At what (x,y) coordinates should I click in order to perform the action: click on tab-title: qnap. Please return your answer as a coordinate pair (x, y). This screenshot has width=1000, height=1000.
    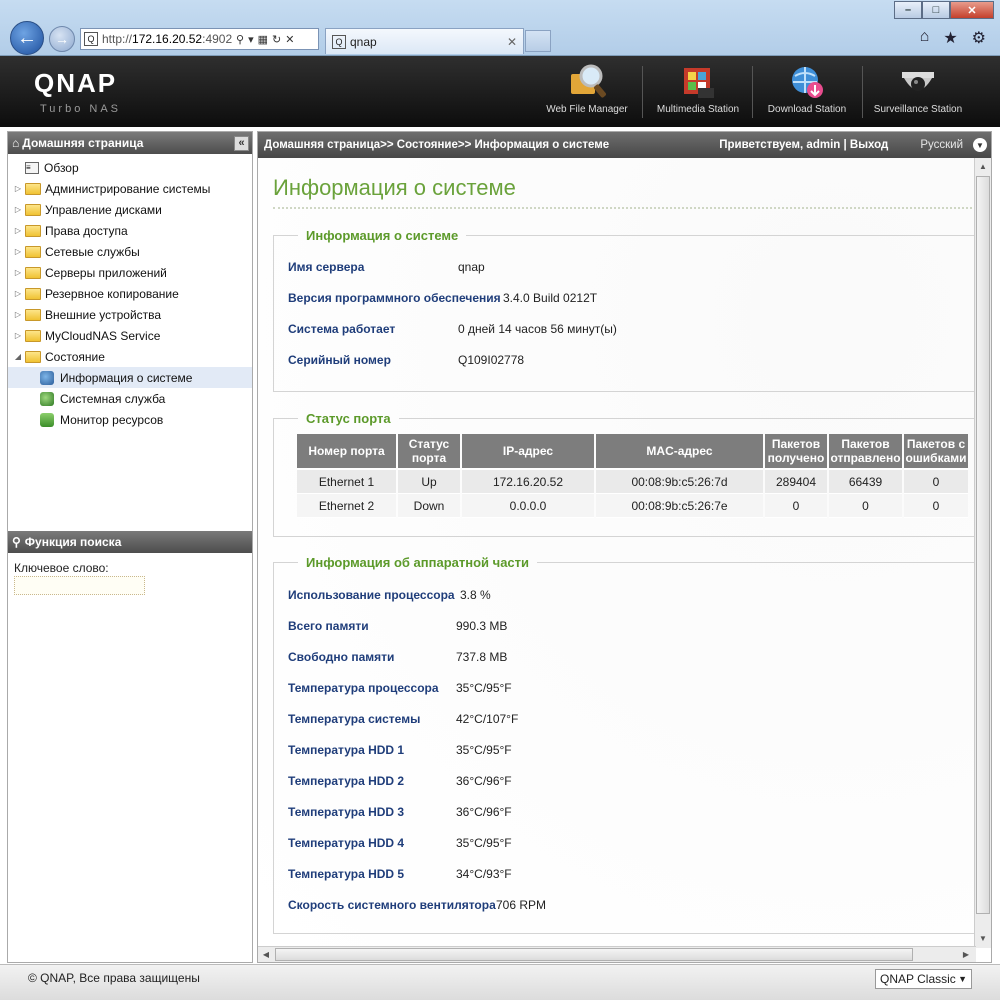
    Looking at the image, I should click on (363, 41).